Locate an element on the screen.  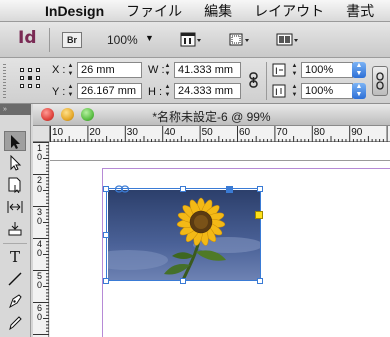
constrain-scale-button is located at coordinates (380, 81).